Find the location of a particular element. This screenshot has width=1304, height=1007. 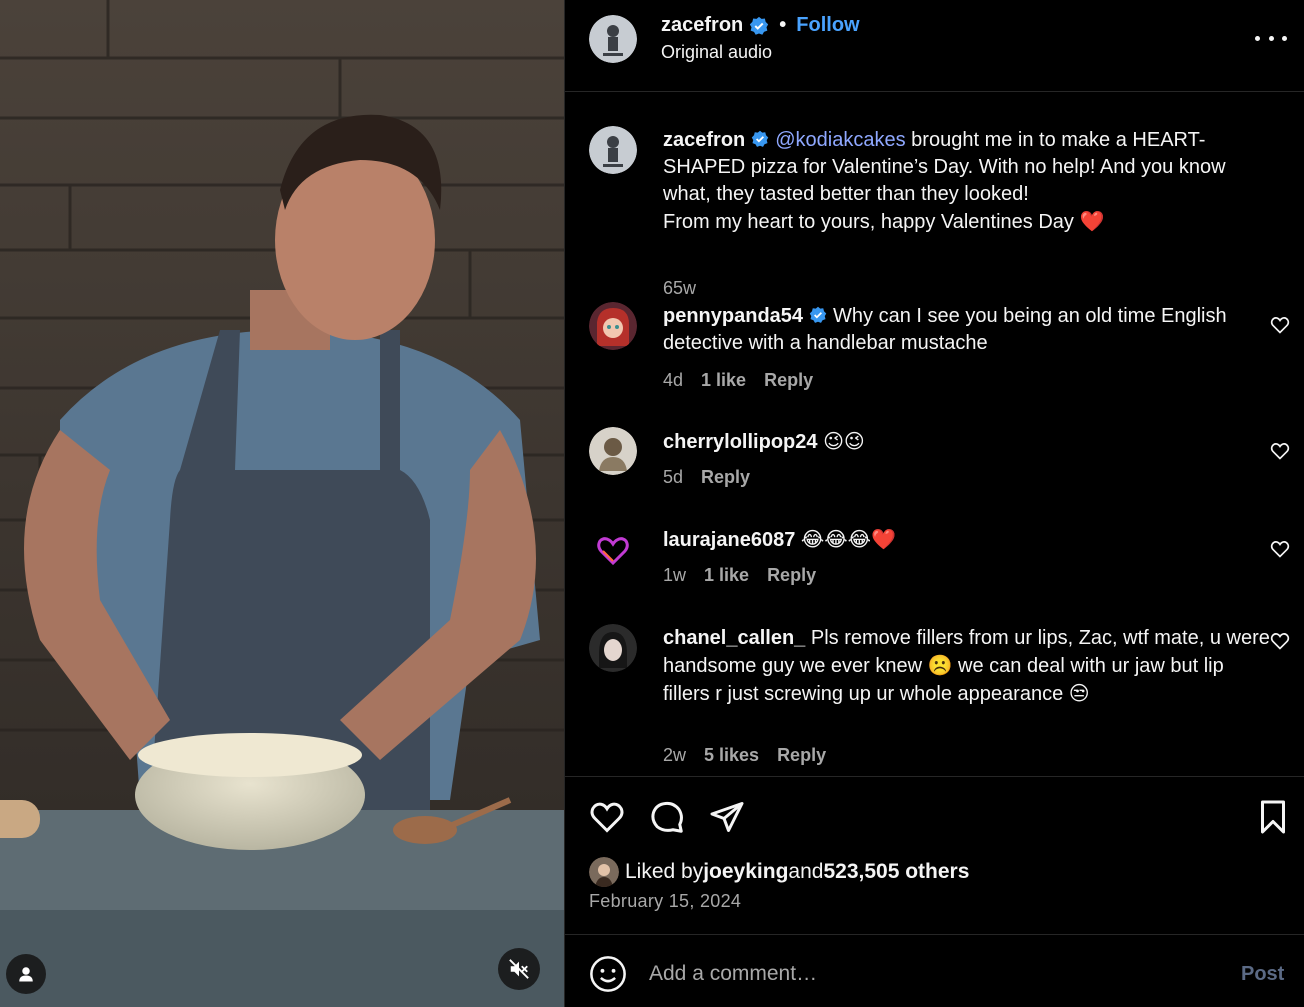

caption-age: 65w is located at coordinates (679, 288).